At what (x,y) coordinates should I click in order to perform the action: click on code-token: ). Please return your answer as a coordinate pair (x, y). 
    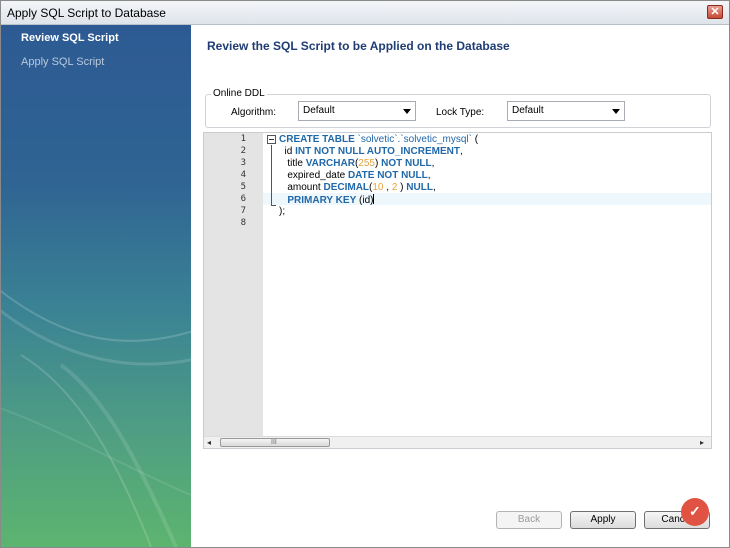
    Looking at the image, I should click on (402, 187).